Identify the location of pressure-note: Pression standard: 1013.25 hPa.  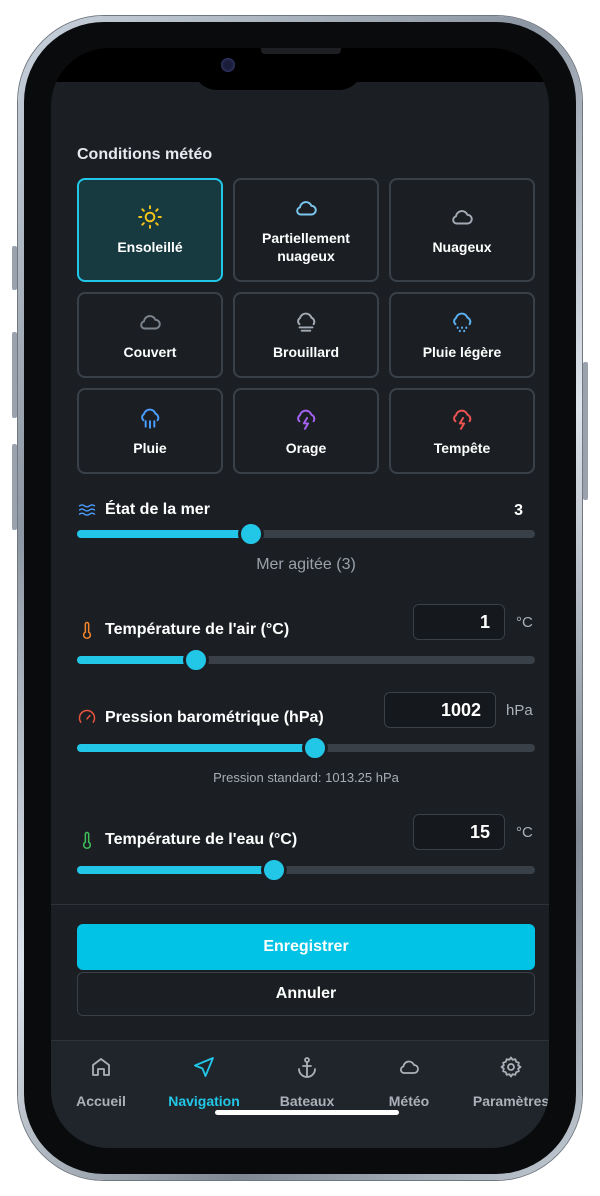
(306, 777).